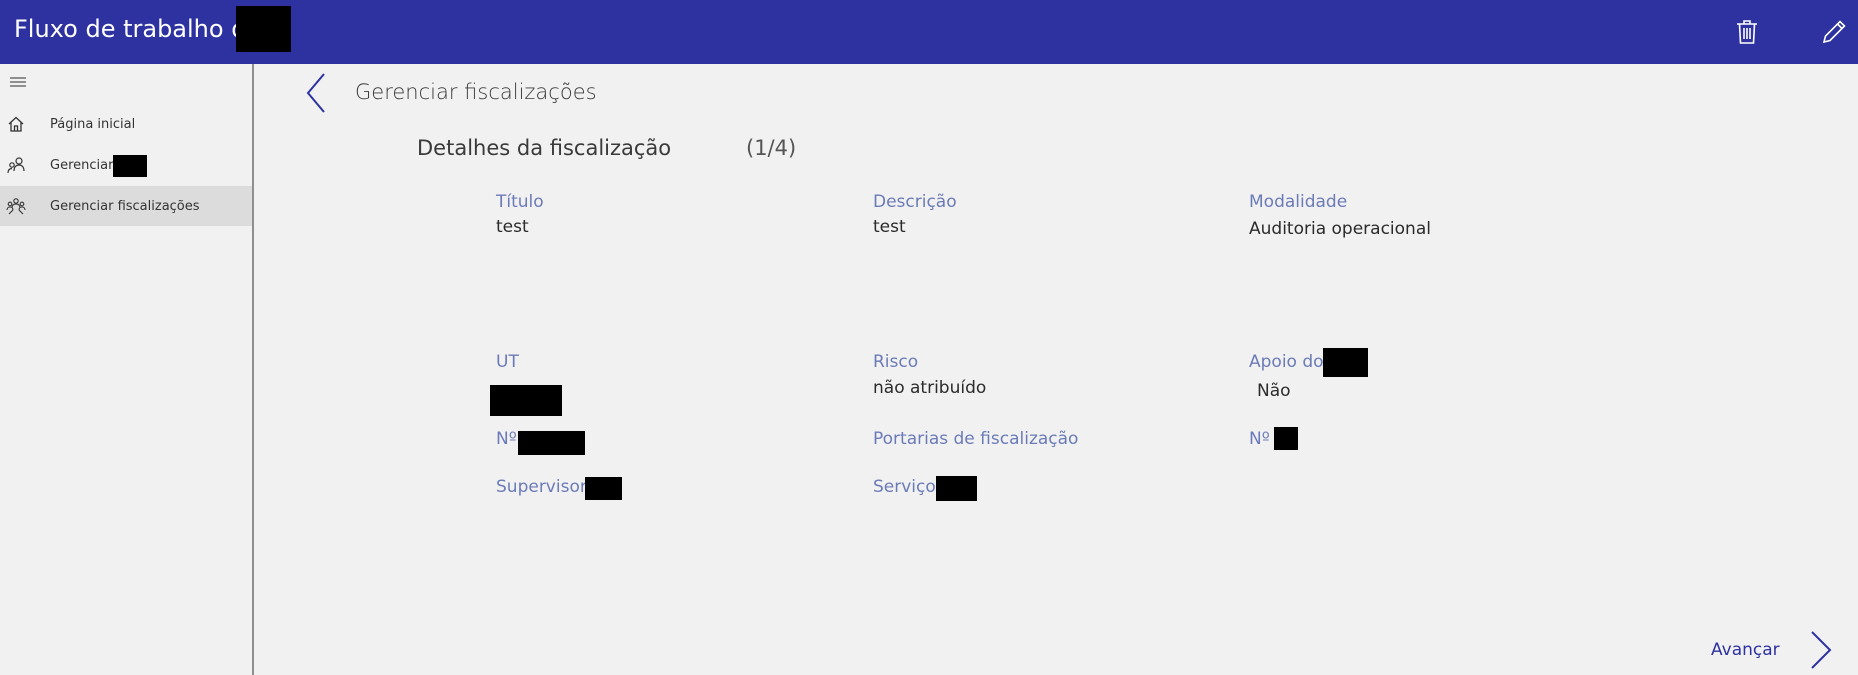 The image size is (1858, 675). I want to click on next-button-label: Avançar, so click(1745, 650).